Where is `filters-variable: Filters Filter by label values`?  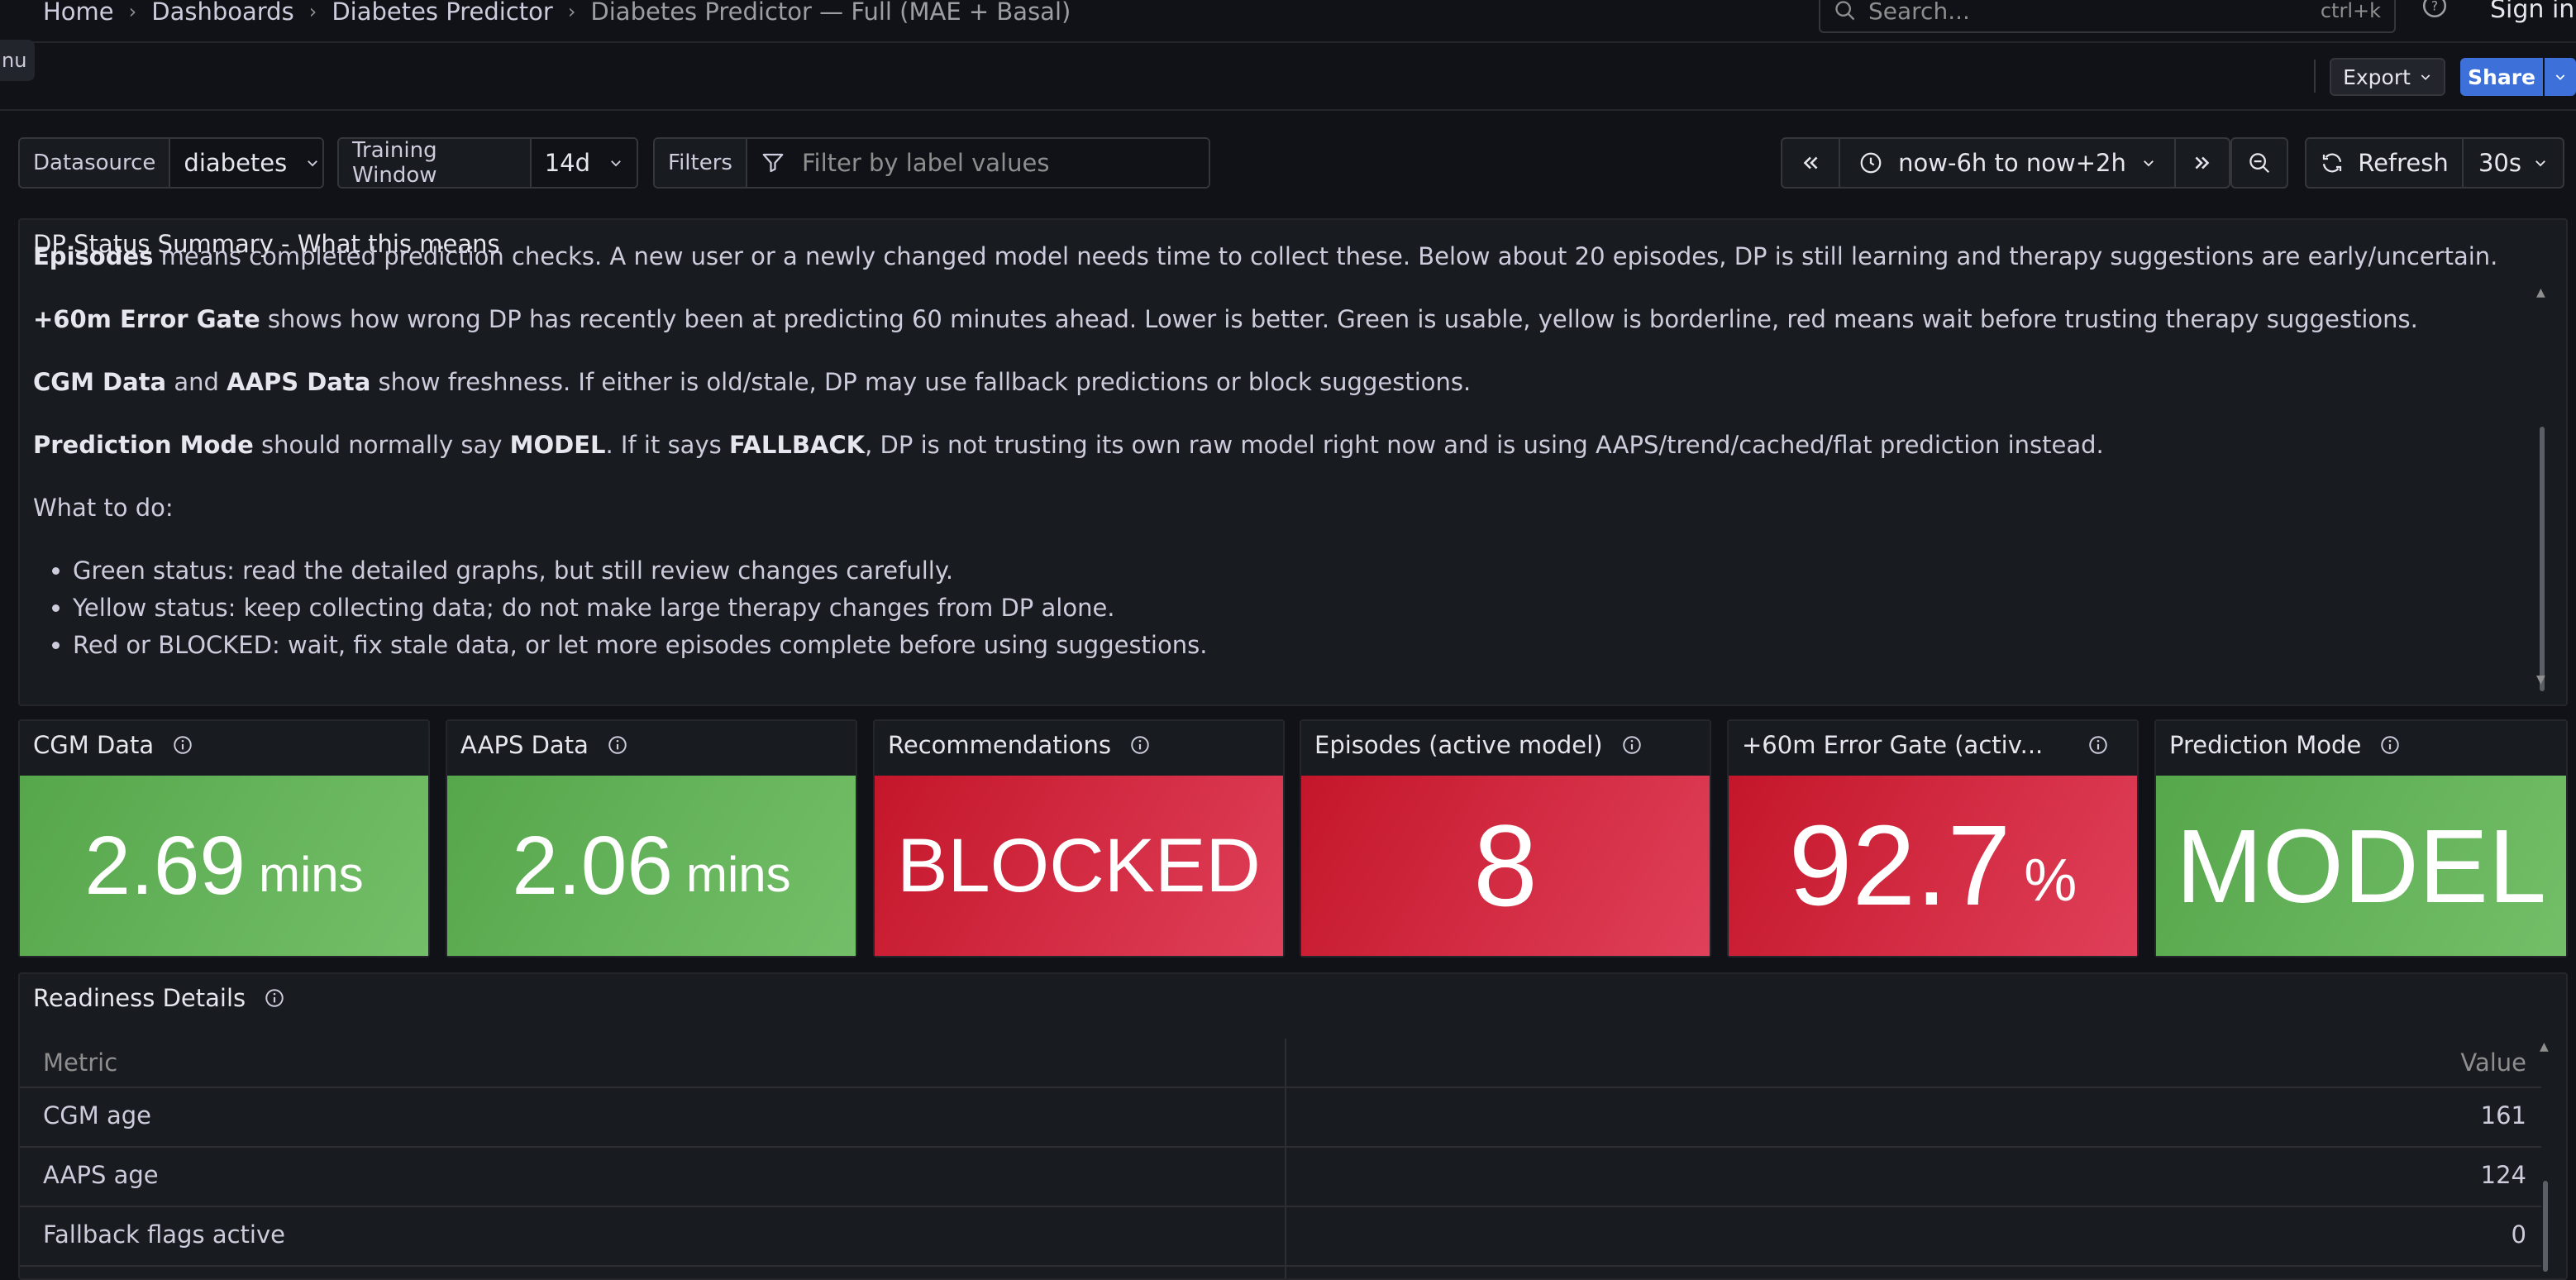
filters-variable: Filters Filter by label values is located at coordinates (931, 163).